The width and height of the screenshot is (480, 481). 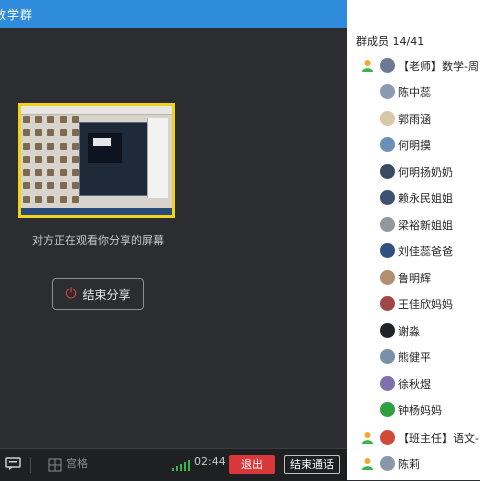 What do you see at coordinates (425, 198) in the screenshot?
I see `member-name: 赖永民姐姐` at bounding box center [425, 198].